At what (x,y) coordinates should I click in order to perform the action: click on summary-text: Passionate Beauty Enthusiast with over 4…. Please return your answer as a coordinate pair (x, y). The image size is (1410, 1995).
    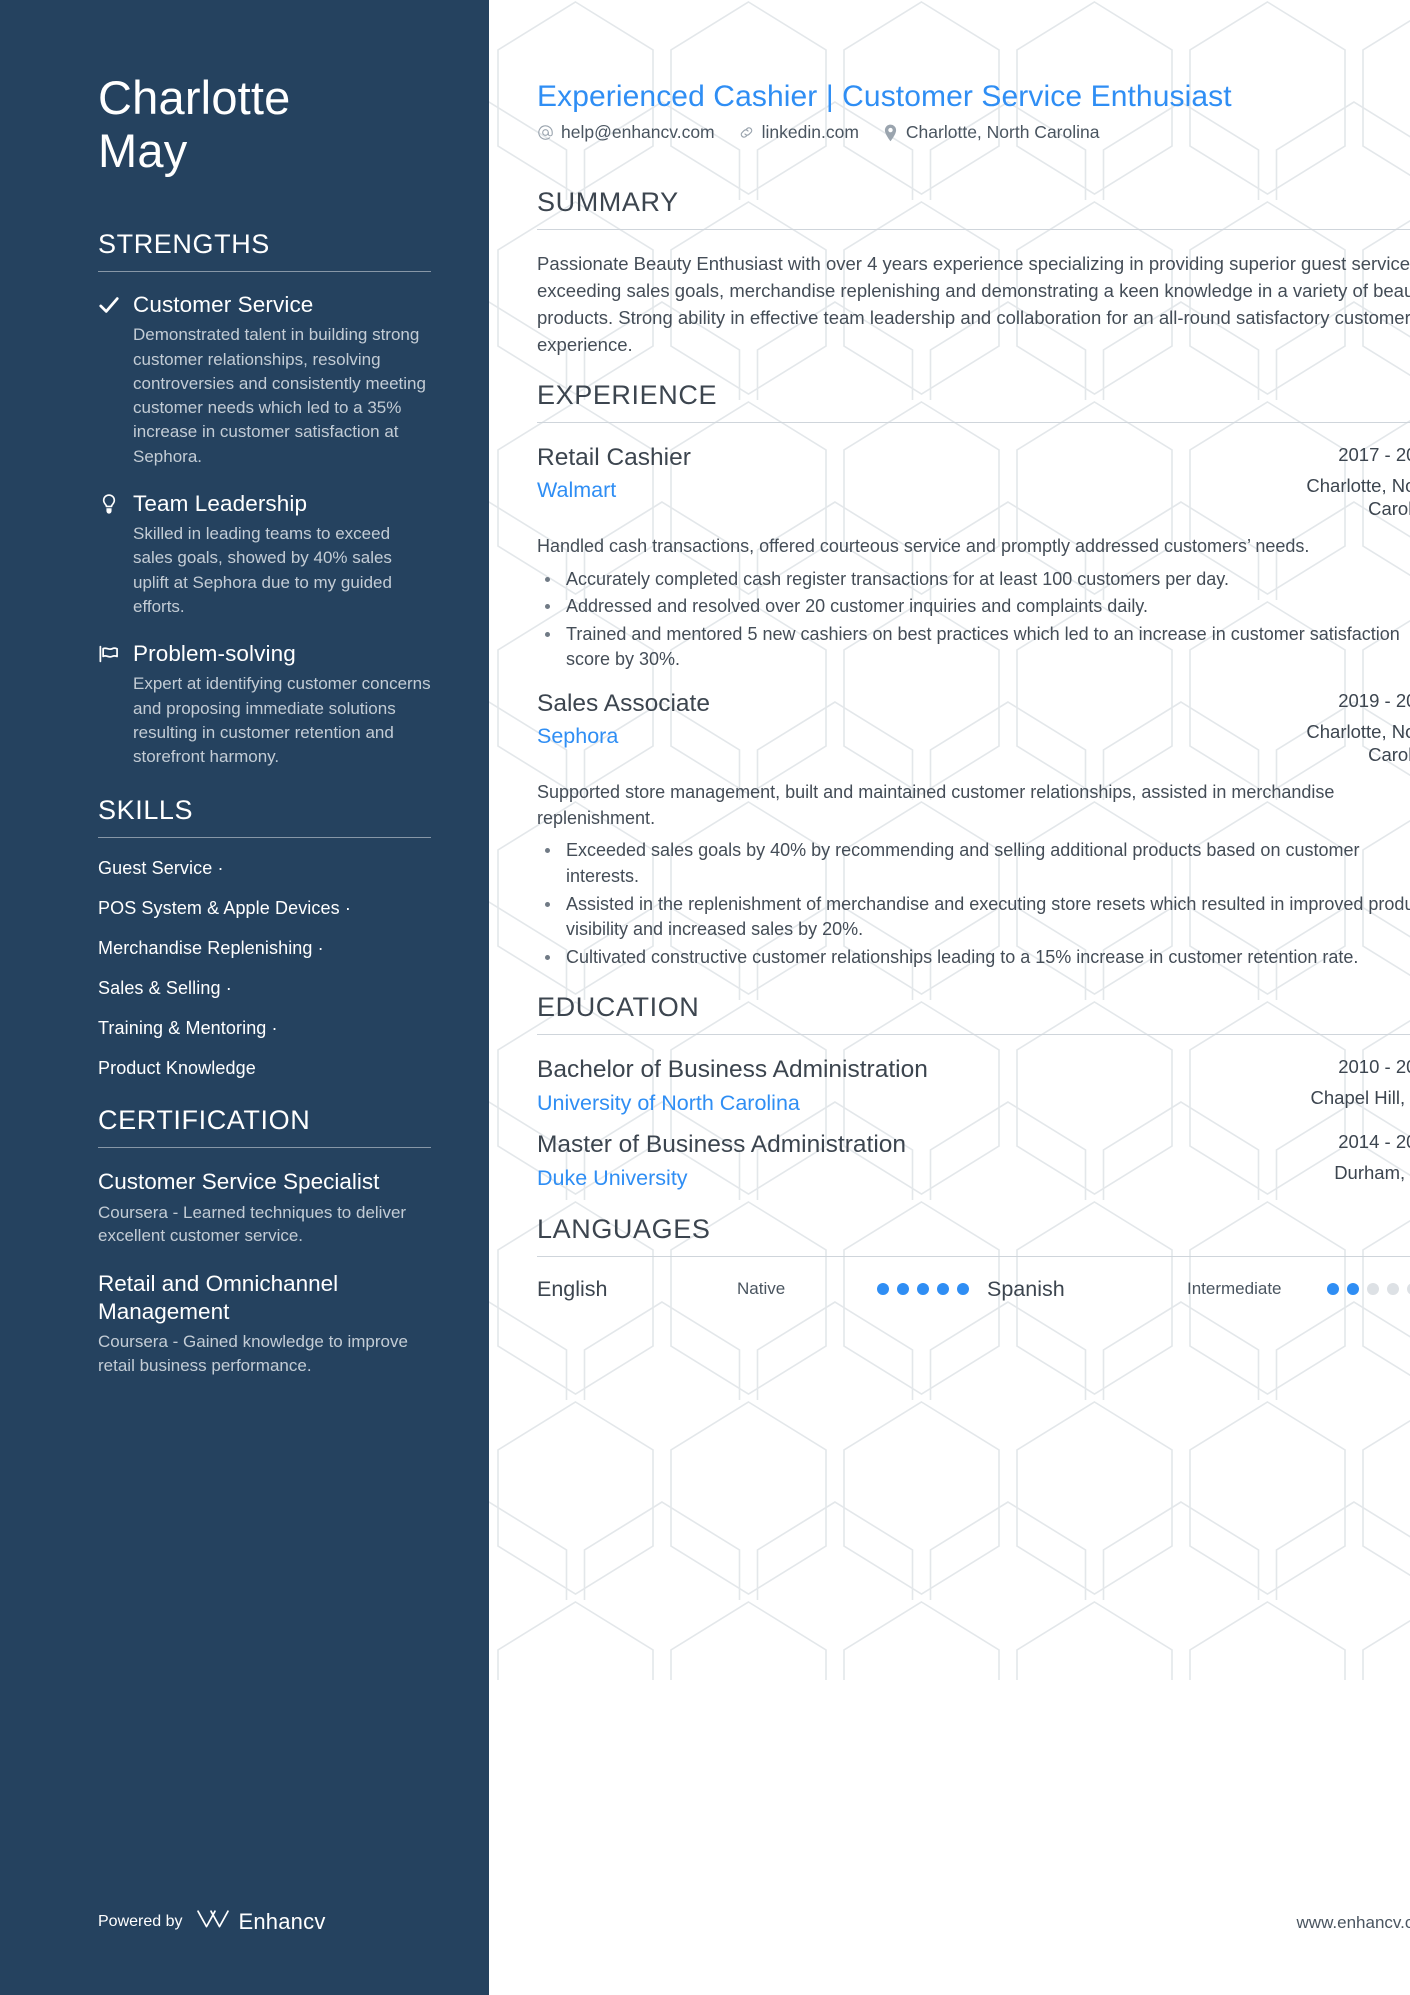
    Looking at the image, I should click on (973, 304).